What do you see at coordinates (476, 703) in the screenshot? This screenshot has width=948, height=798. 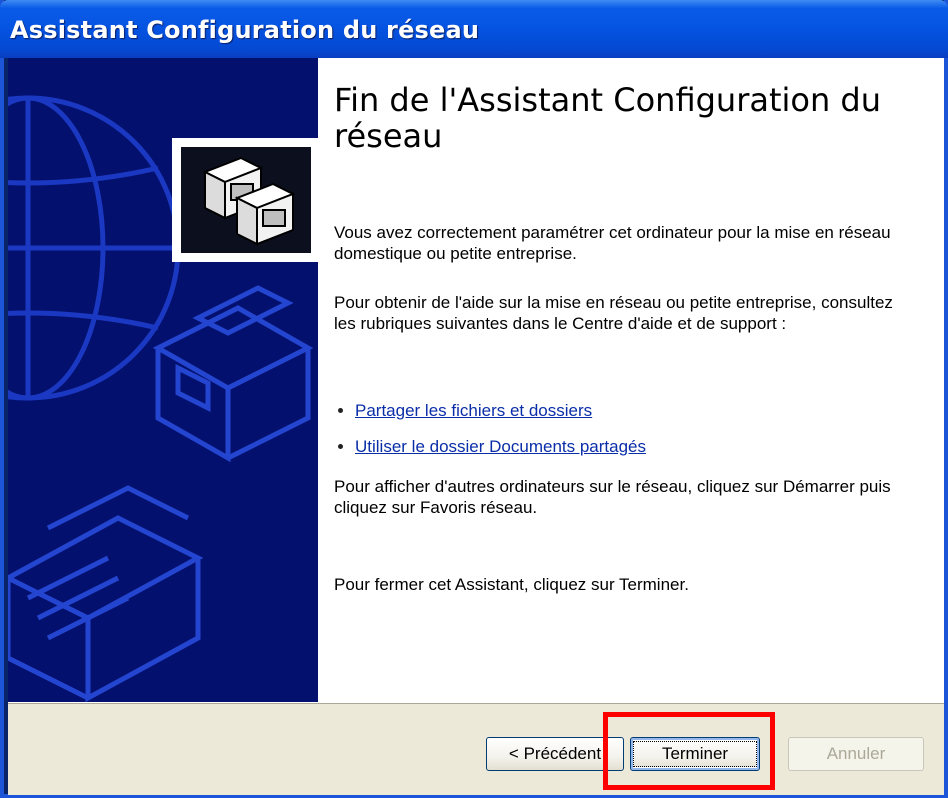 I see `footer-divider` at bounding box center [476, 703].